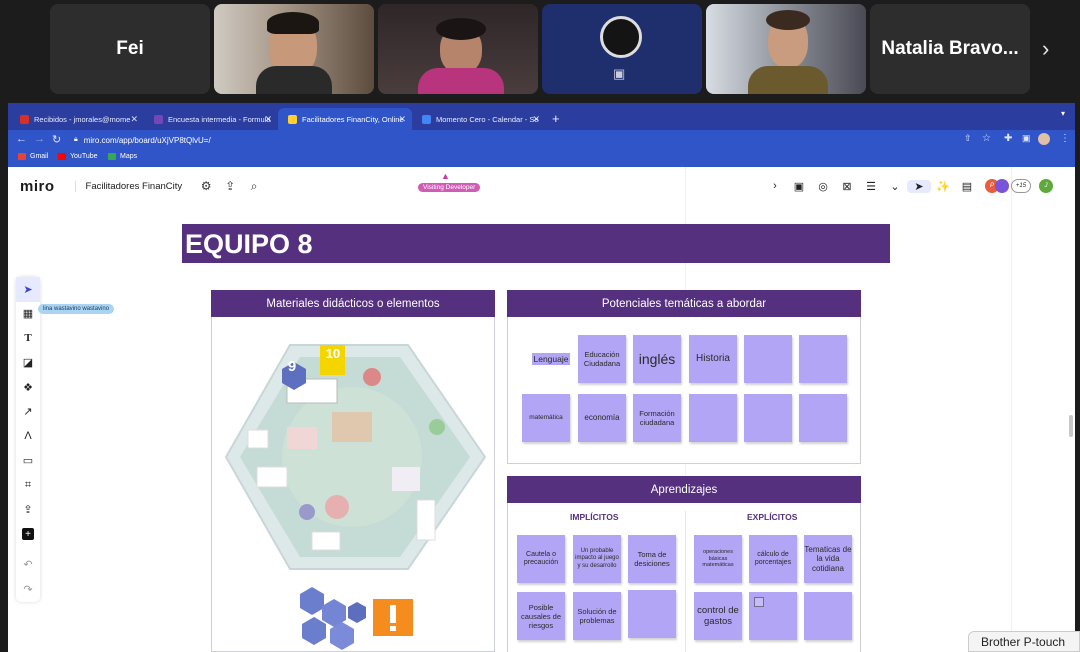 The height and width of the screenshot is (652, 1080). I want to click on connection-line-icon: ↗, so click(28, 412).